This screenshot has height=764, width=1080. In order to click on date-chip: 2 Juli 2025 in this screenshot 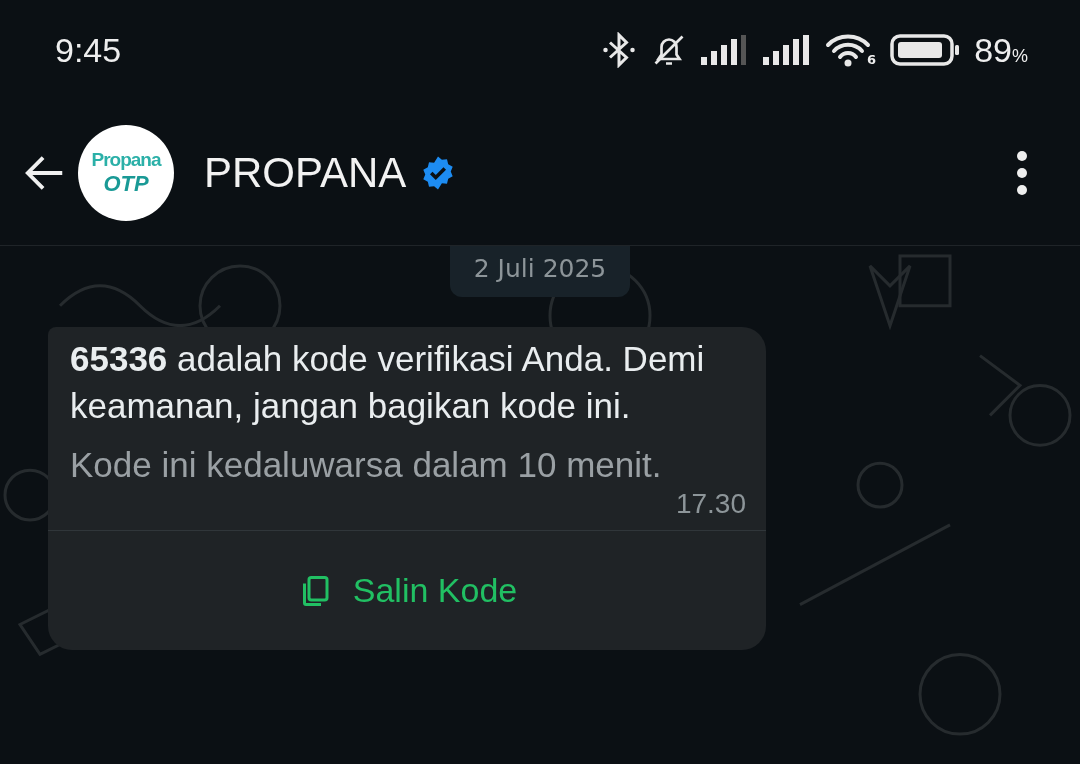, I will do `click(540, 271)`.